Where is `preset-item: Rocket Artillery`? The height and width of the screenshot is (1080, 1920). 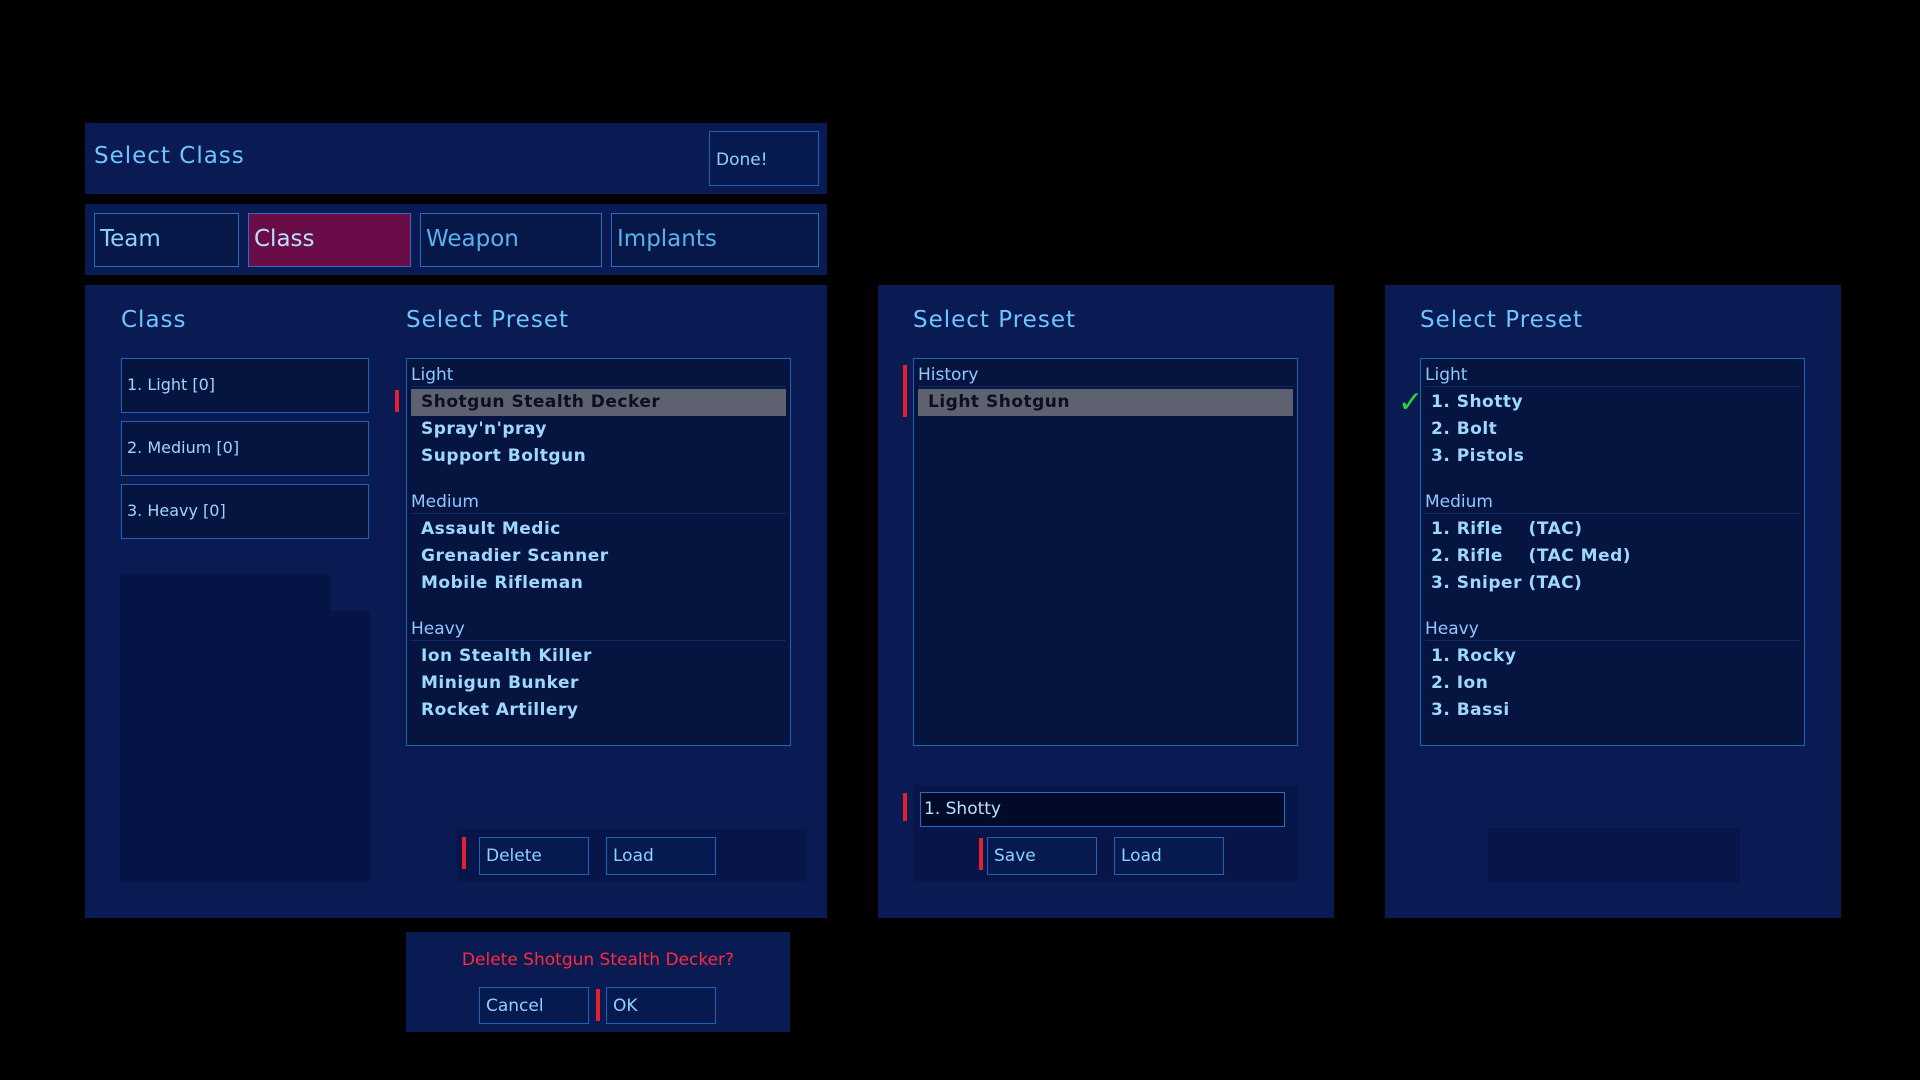 preset-item: Rocket Artillery is located at coordinates (598, 710).